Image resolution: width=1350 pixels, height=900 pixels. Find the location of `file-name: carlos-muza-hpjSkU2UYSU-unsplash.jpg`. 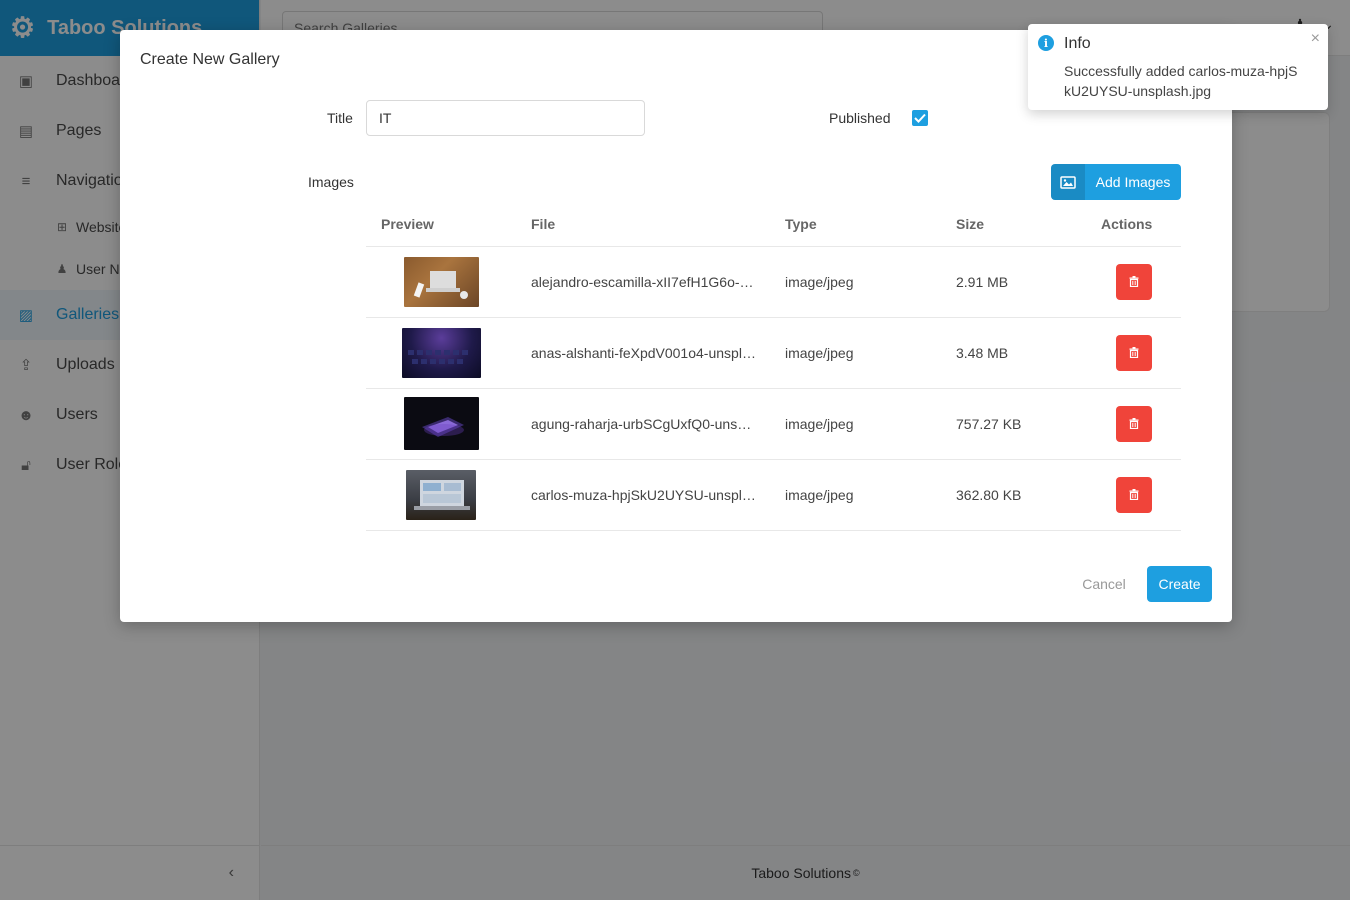

file-name: carlos-muza-hpjSkU2UYSU-unsplash.jpg is located at coordinates (644, 495).